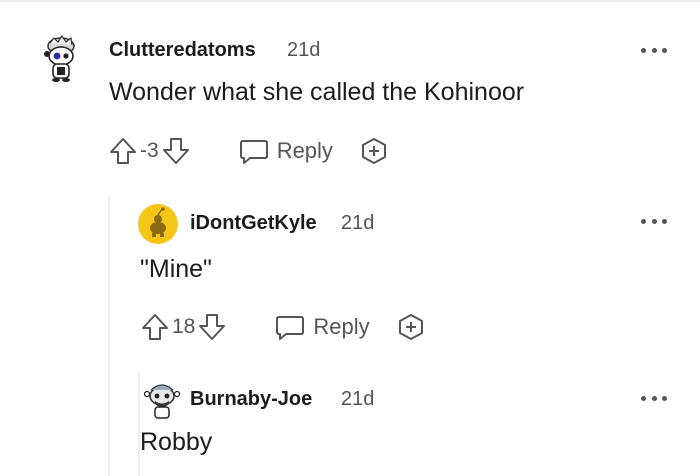 The image size is (700, 476). Describe the element at coordinates (184, 326) in the screenshot. I see `vote-score: 18` at that location.